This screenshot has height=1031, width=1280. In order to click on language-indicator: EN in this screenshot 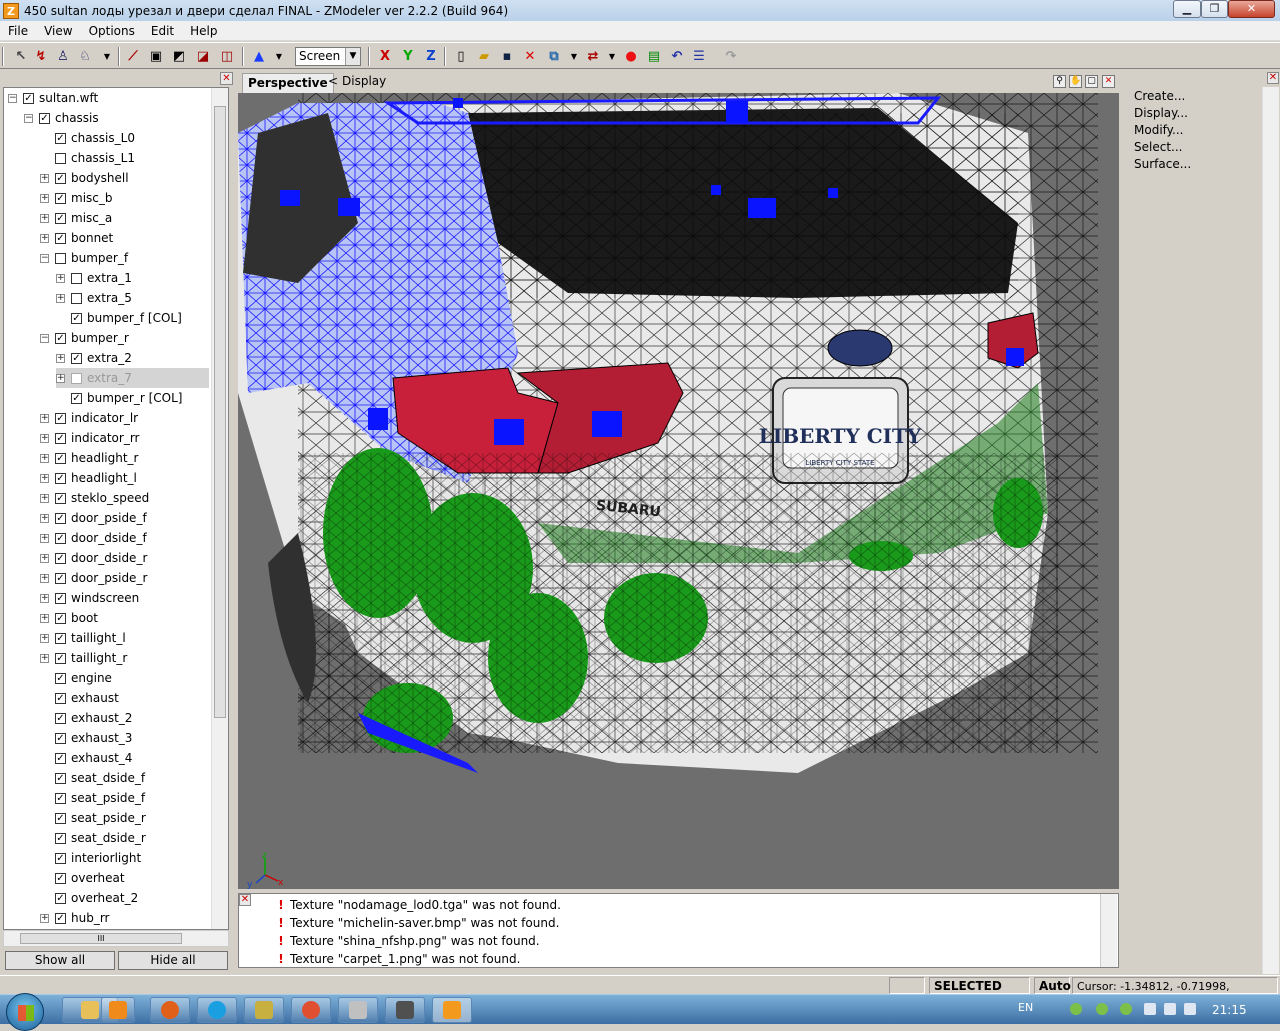, I will do `click(1025, 1007)`.